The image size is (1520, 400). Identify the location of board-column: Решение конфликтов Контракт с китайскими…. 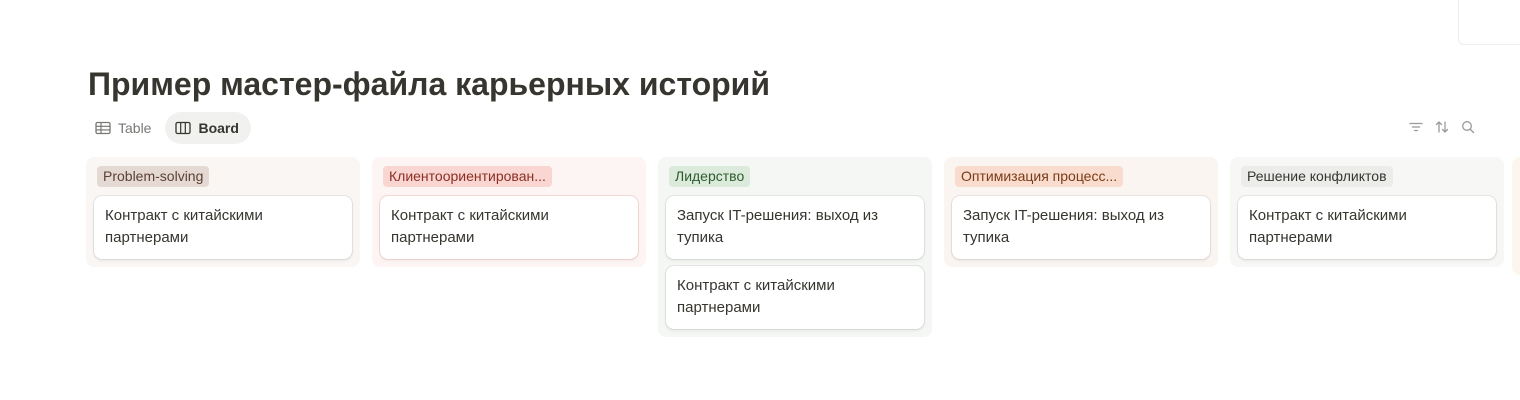
(1367, 212).